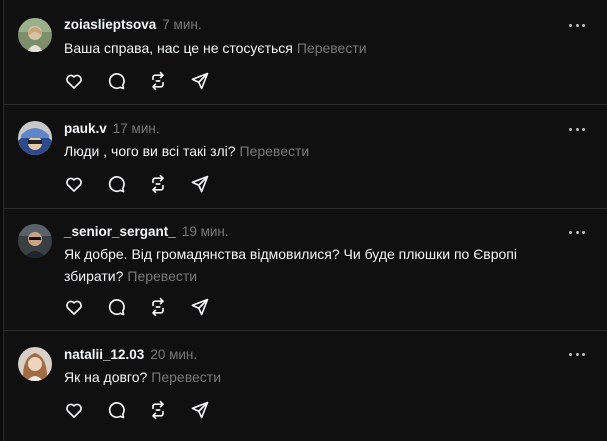 The width and height of the screenshot is (607, 441). What do you see at coordinates (173, 354) in the screenshot?
I see `timestamp: 20 мин.` at bounding box center [173, 354].